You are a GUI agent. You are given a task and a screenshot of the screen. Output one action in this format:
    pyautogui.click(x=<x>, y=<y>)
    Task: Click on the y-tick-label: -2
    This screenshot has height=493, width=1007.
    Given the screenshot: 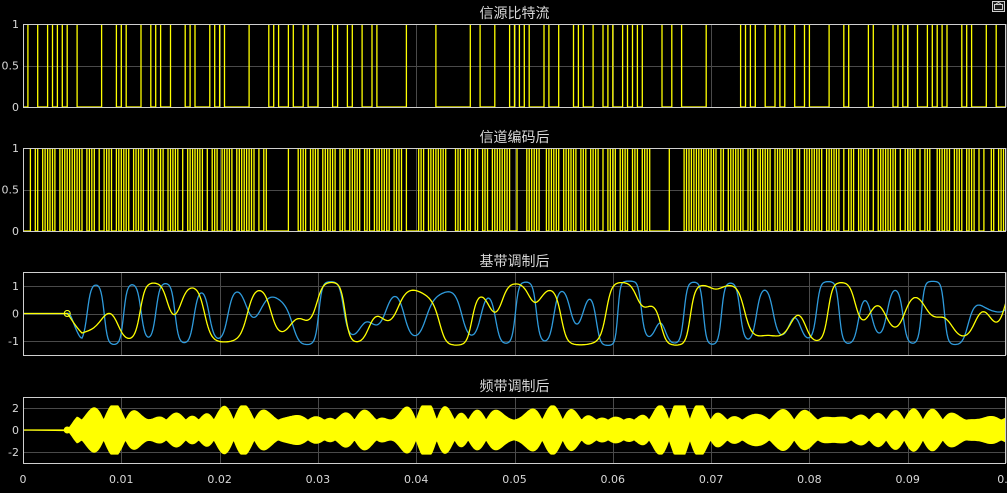 What is the action you would take?
    pyautogui.click(x=13, y=452)
    